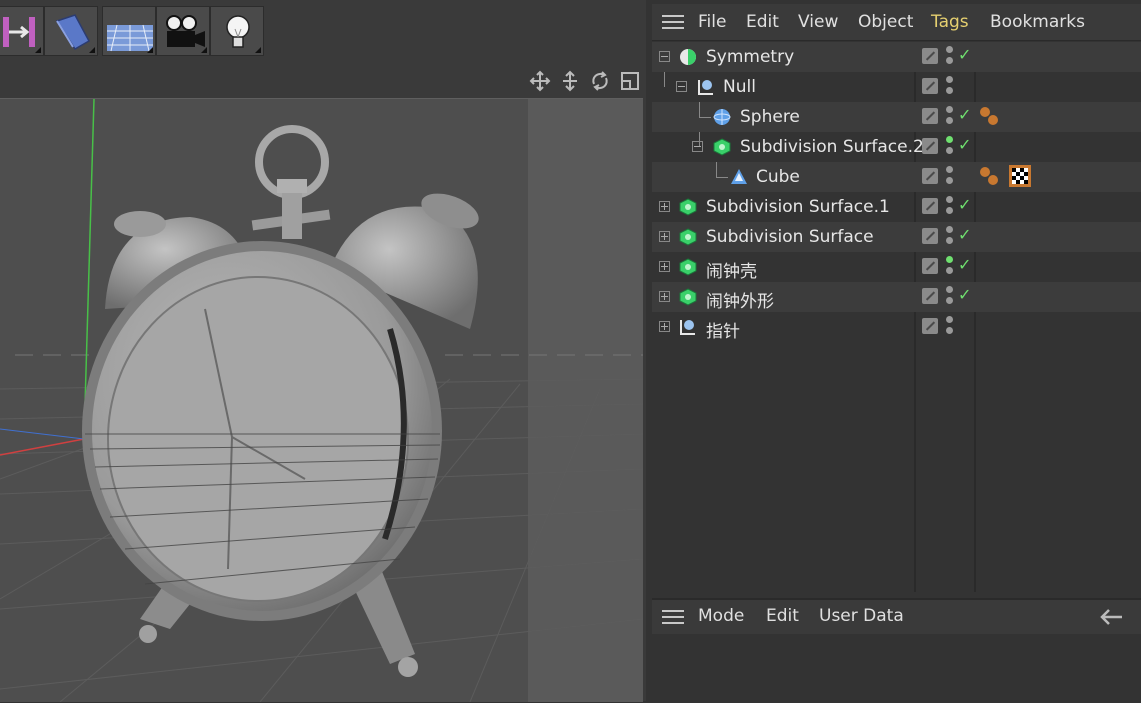  What do you see at coordinates (688, 57) in the screenshot?
I see `symmetry-icon` at bounding box center [688, 57].